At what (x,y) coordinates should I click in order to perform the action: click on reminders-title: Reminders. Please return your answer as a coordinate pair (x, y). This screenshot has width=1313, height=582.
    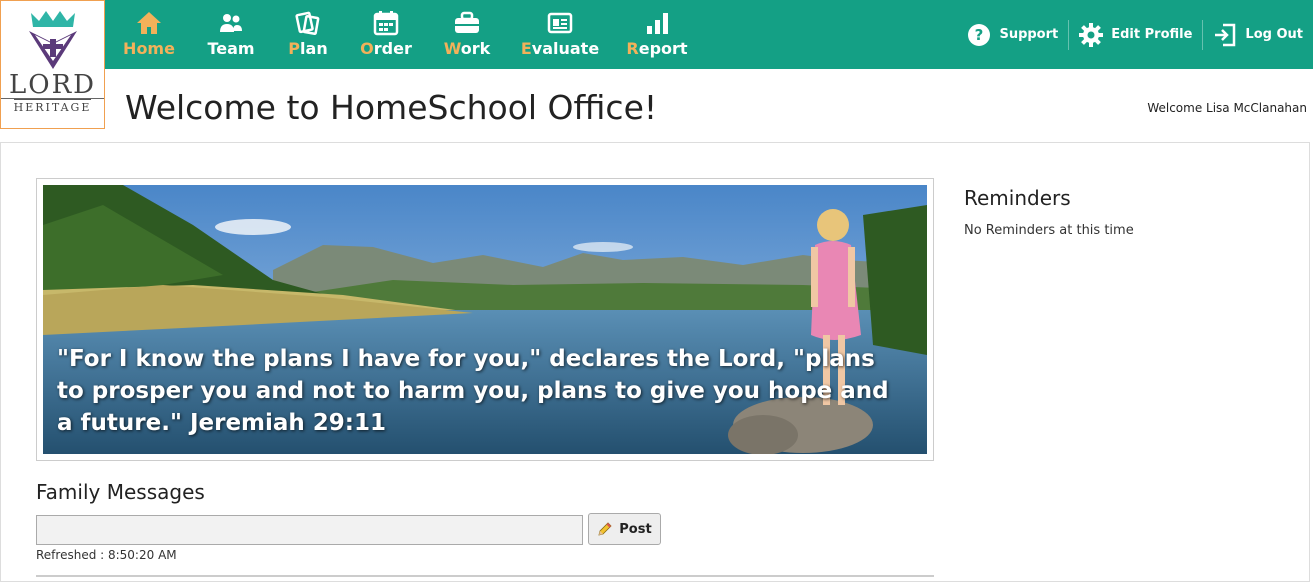
    Looking at the image, I should click on (1017, 198).